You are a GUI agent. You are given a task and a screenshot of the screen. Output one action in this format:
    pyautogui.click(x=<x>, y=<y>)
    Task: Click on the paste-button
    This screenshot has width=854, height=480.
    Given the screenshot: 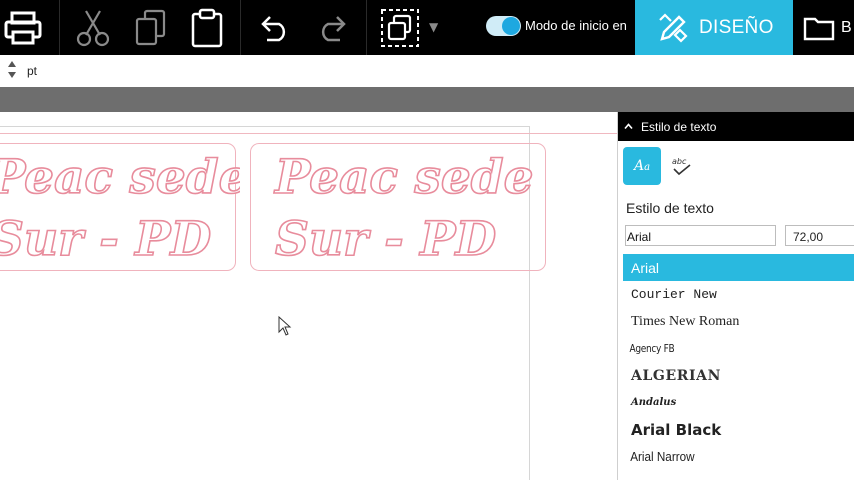 What is the action you would take?
    pyautogui.click(x=207, y=27)
    